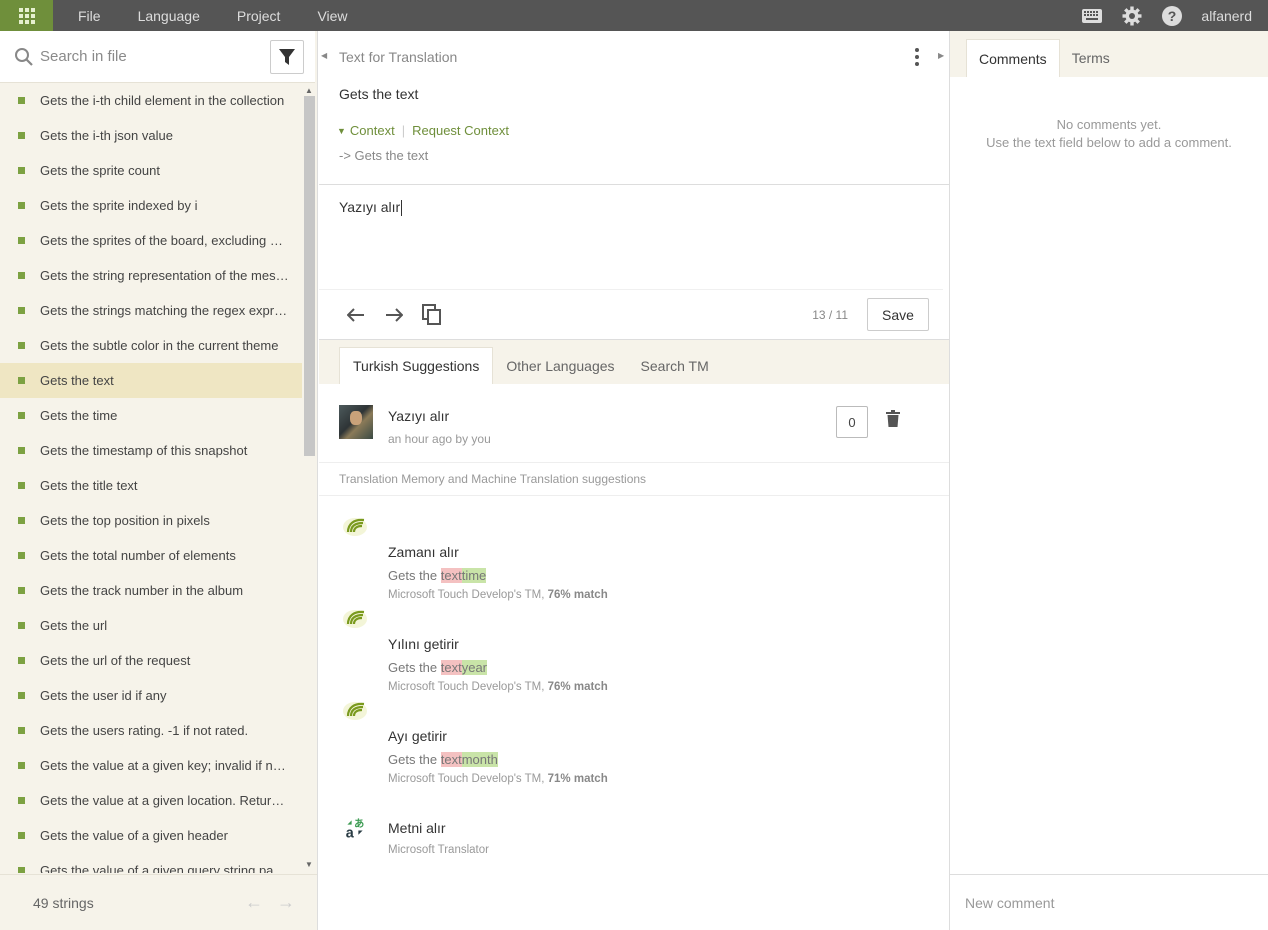 The image size is (1268, 930). I want to click on source-title: Text for Translation, so click(398, 57).